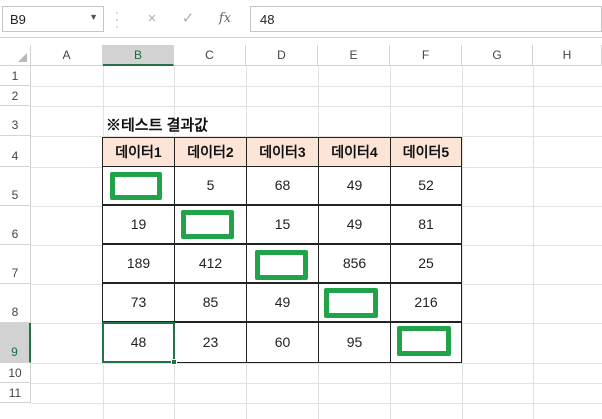  What do you see at coordinates (210, 302) in the screenshot?
I see `table-cell-c8: 85` at bounding box center [210, 302].